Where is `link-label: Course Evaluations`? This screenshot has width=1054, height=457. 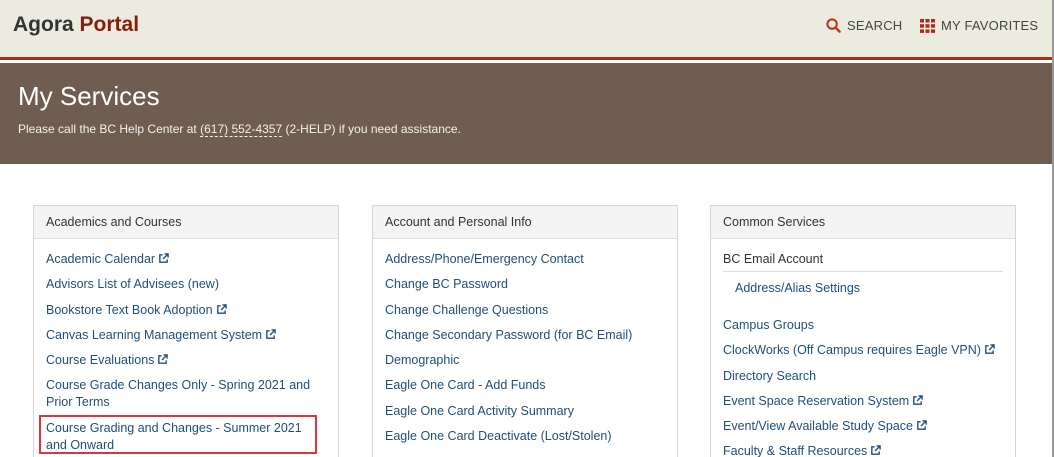
link-label: Course Evaluations is located at coordinates (100, 360).